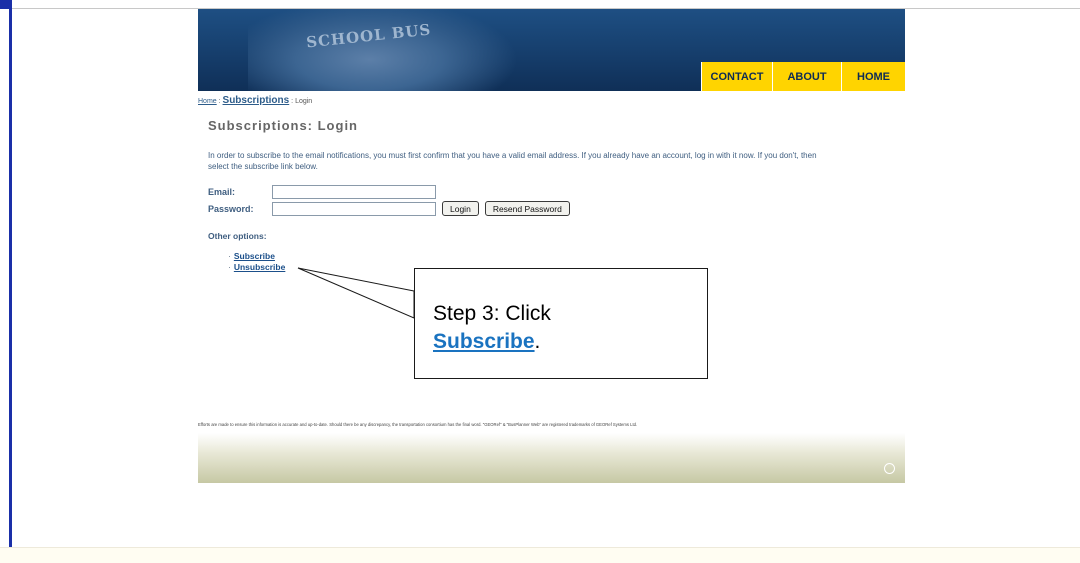 This screenshot has width=1080, height=563. Describe the element at coordinates (492, 313) in the screenshot. I see `callout-line: Step 3: Click` at that location.